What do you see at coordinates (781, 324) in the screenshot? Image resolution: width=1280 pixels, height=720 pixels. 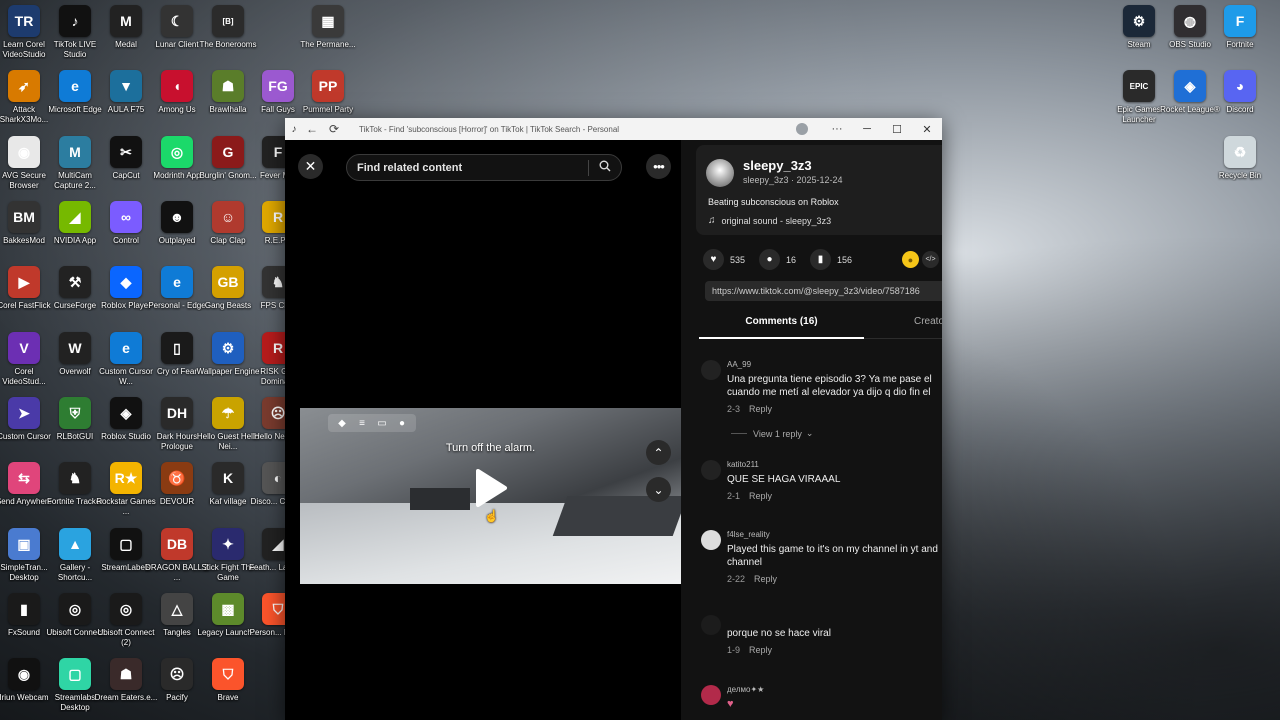 I see `tab-comments: Comments (16)` at bounding box center [781, 324].